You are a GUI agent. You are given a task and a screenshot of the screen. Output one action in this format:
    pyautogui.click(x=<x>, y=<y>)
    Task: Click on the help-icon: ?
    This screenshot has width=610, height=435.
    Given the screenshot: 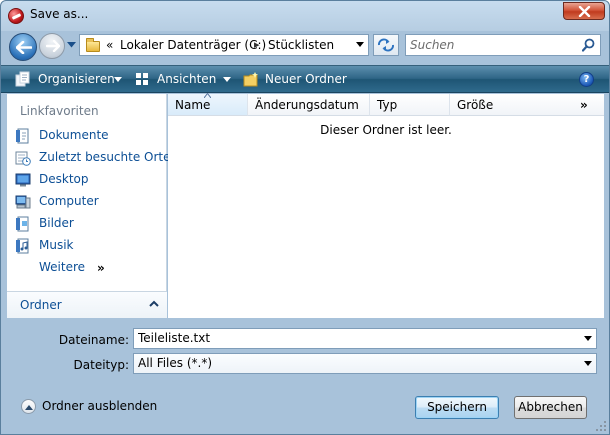 What is the action you would take?
    pyautogui.click(x=586, y=79)
    